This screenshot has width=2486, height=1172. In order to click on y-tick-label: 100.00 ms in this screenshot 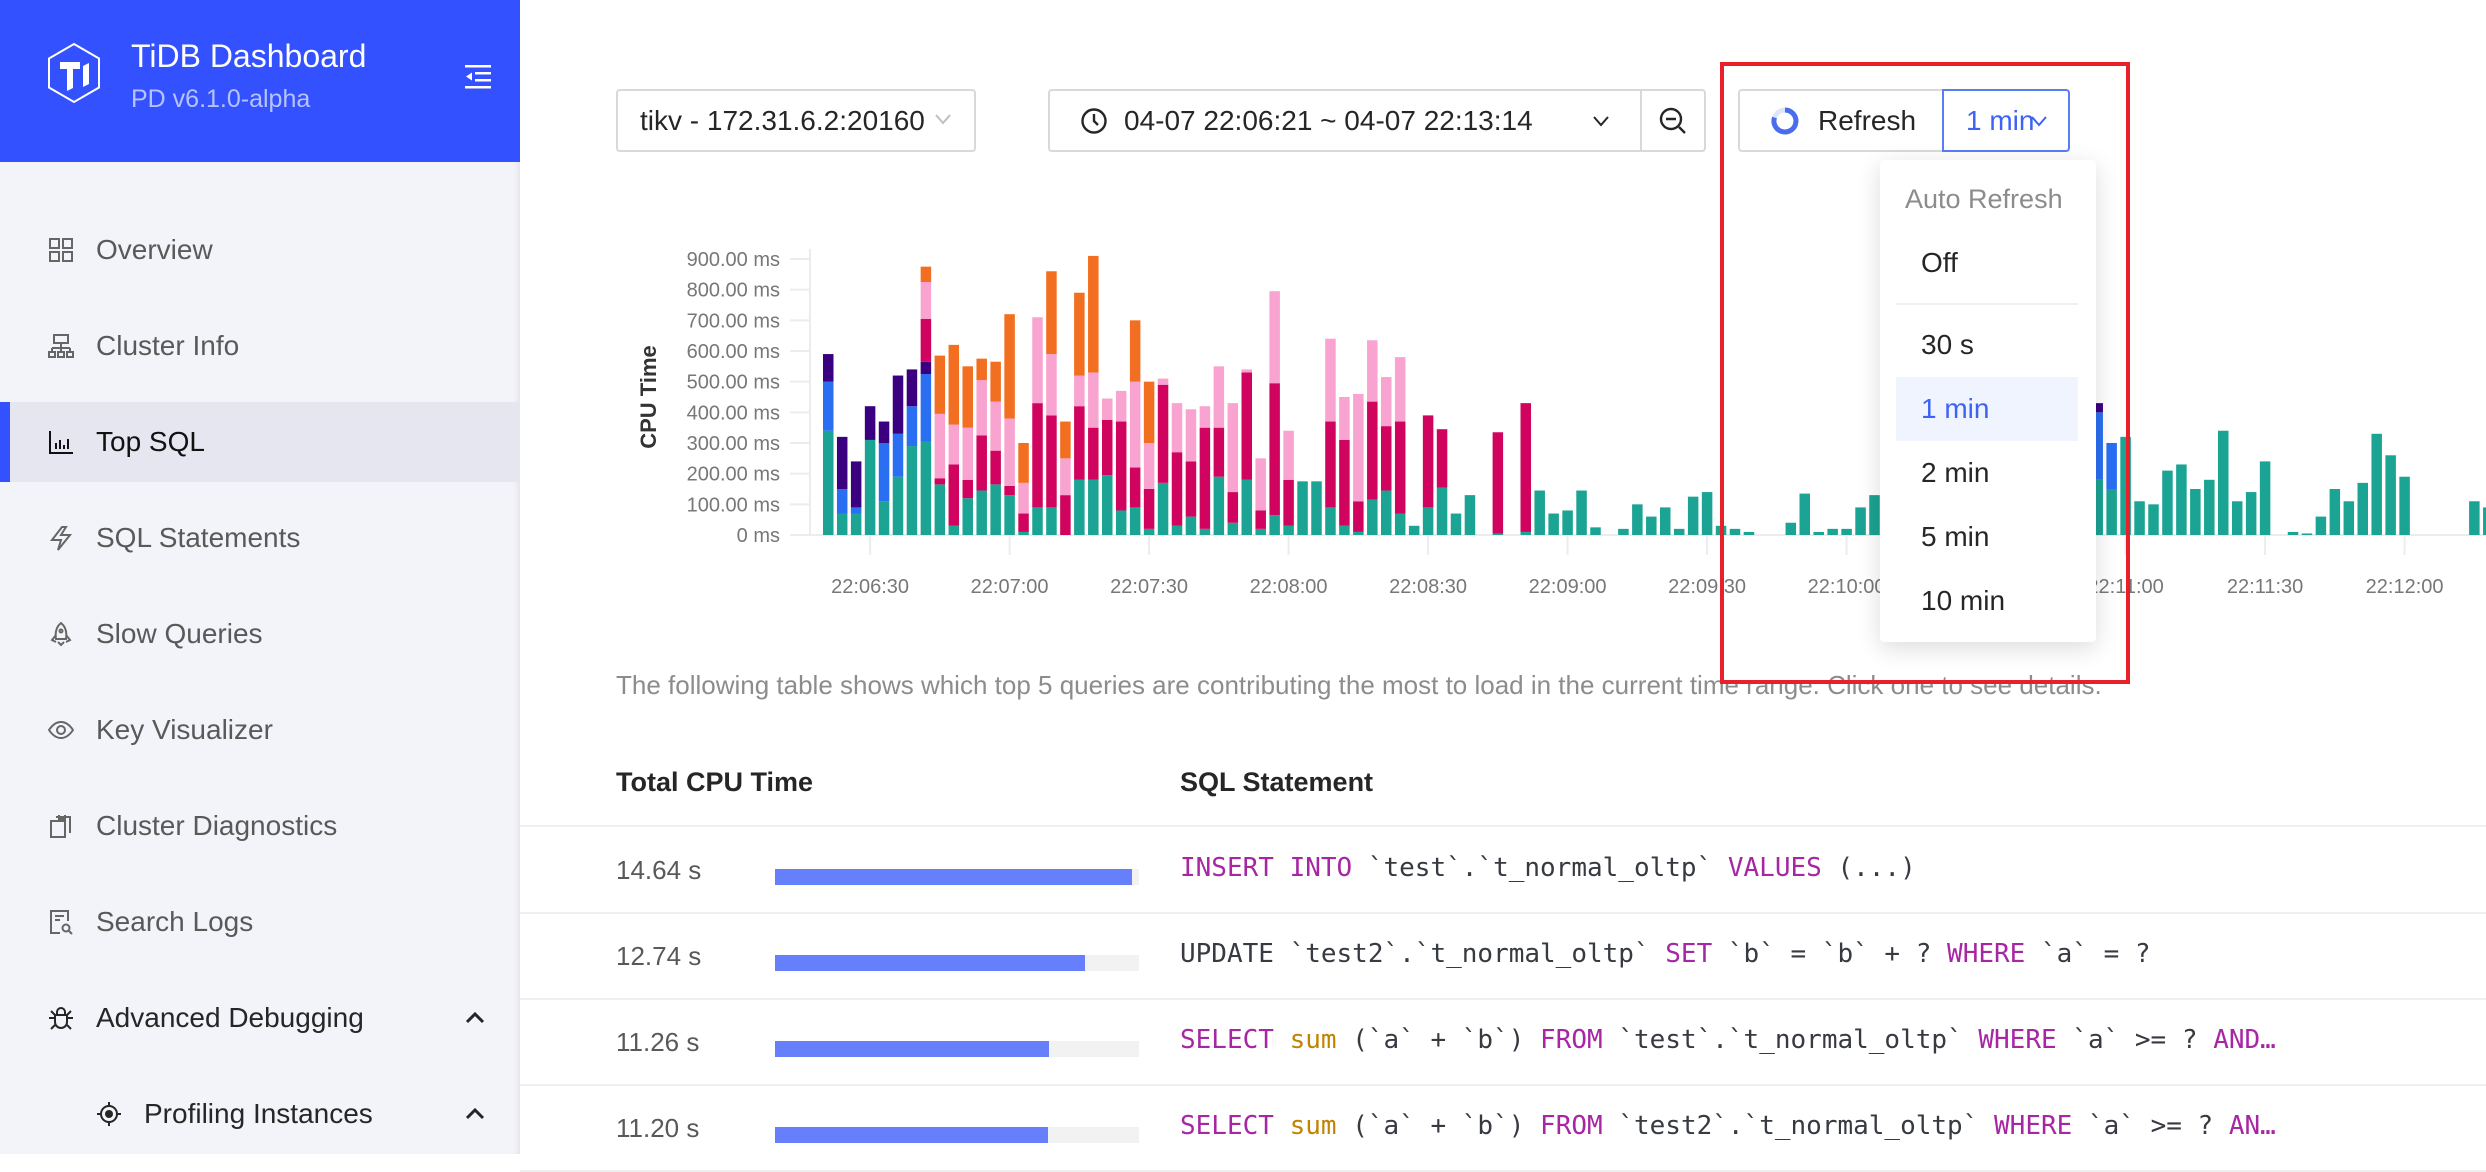, I will do `click(733, 505)`.